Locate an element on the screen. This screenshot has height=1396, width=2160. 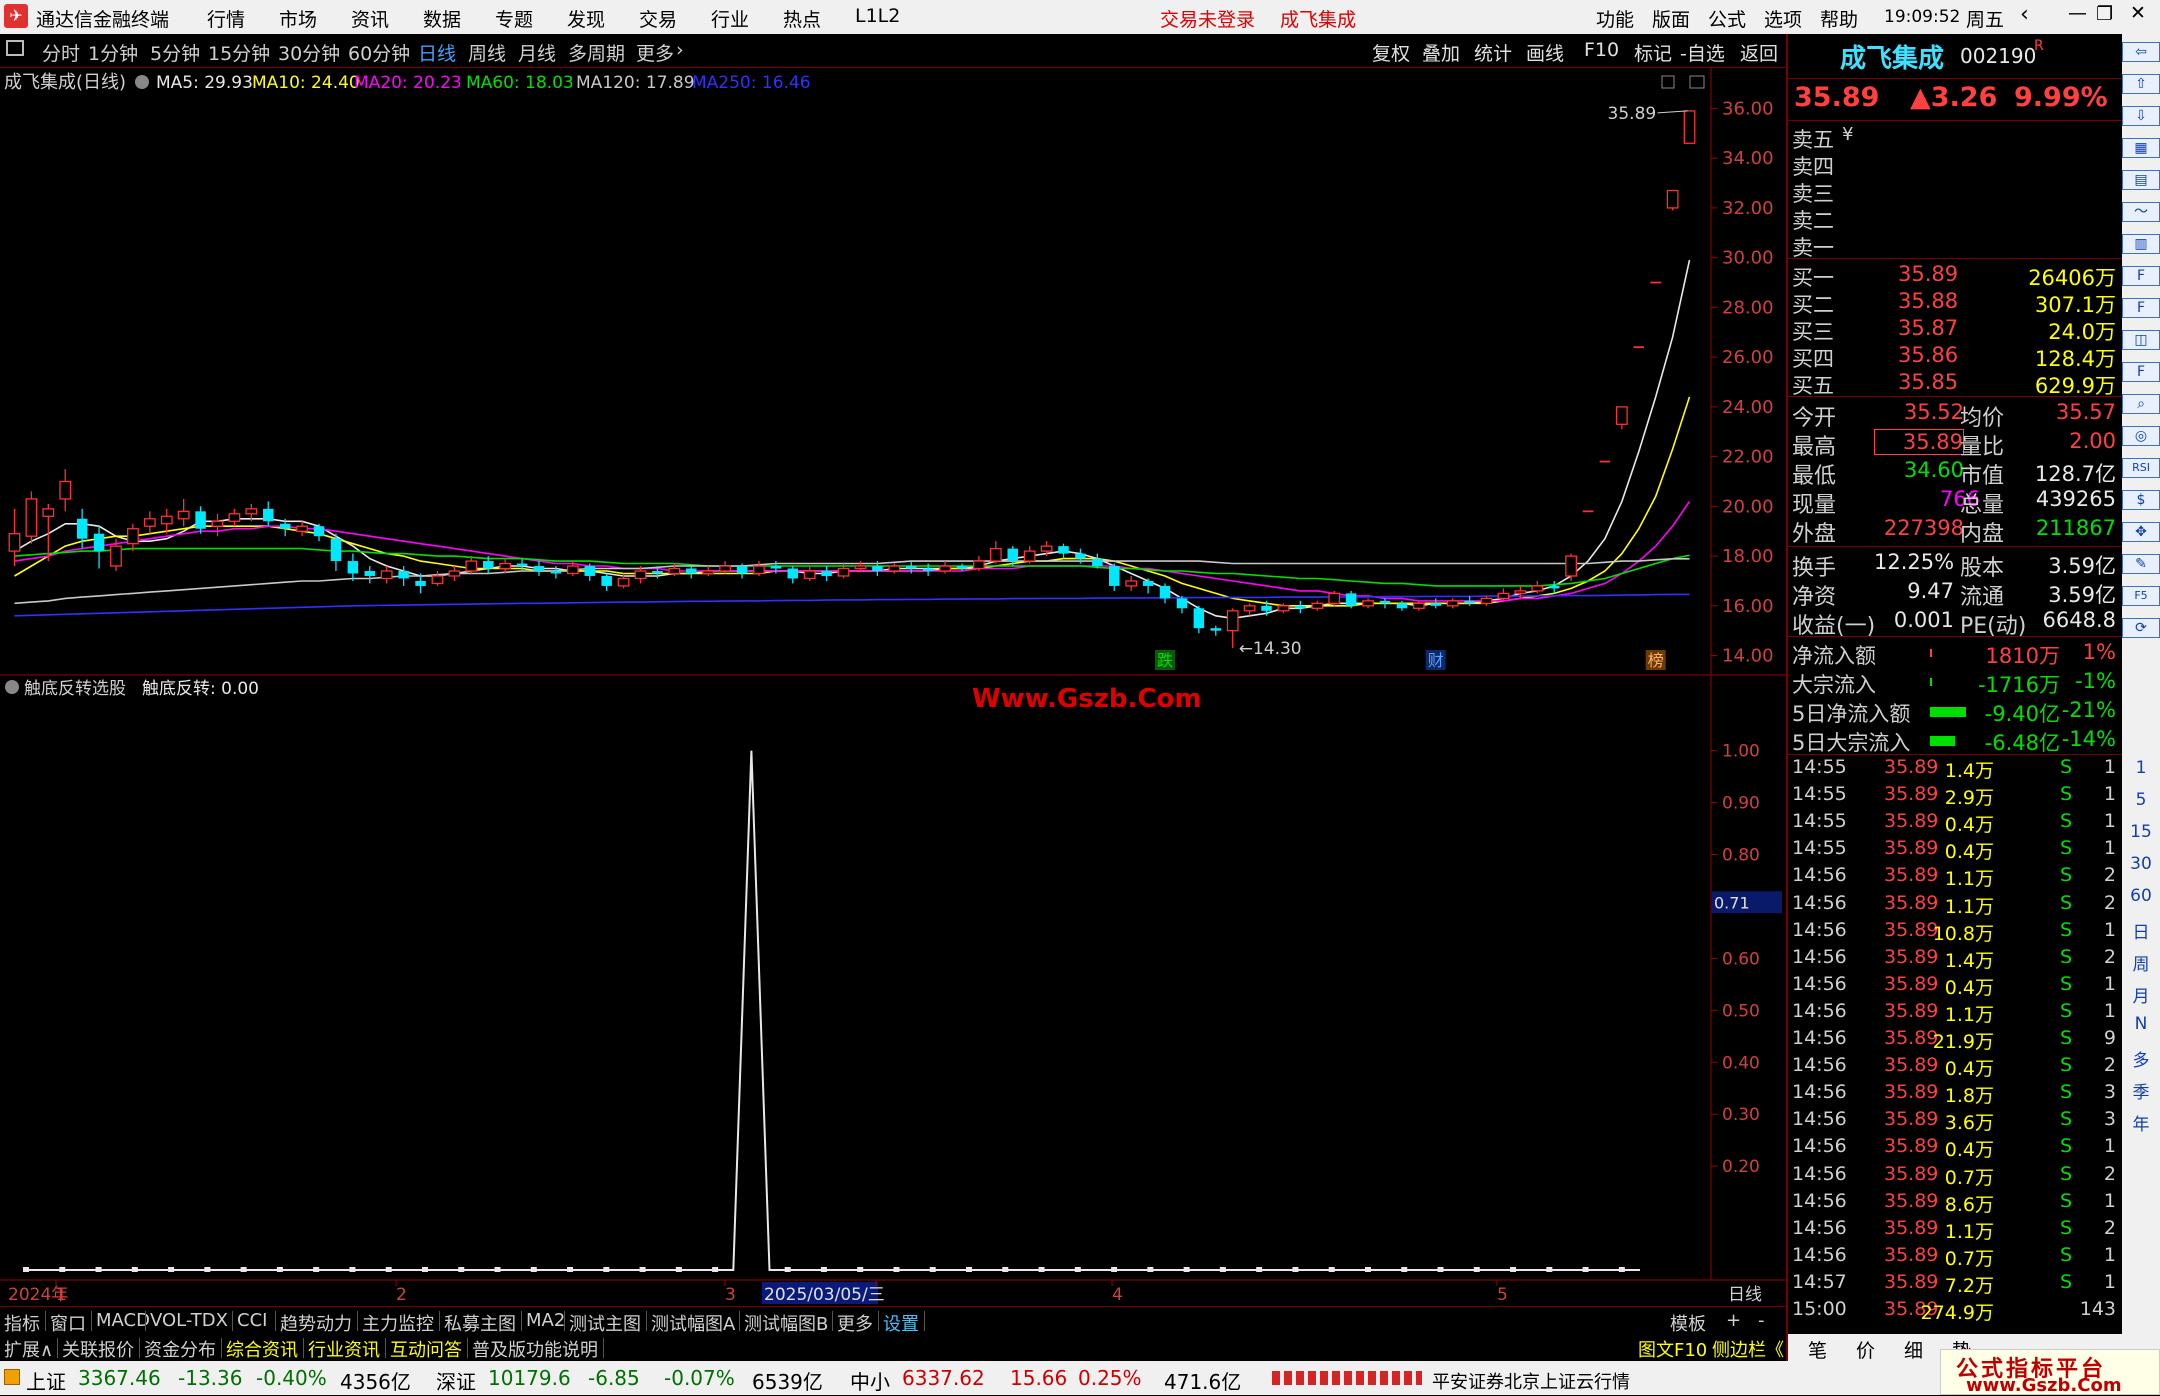
server-label: 平安证券北京上证云行情 is located at coordinates (1531, 1381).